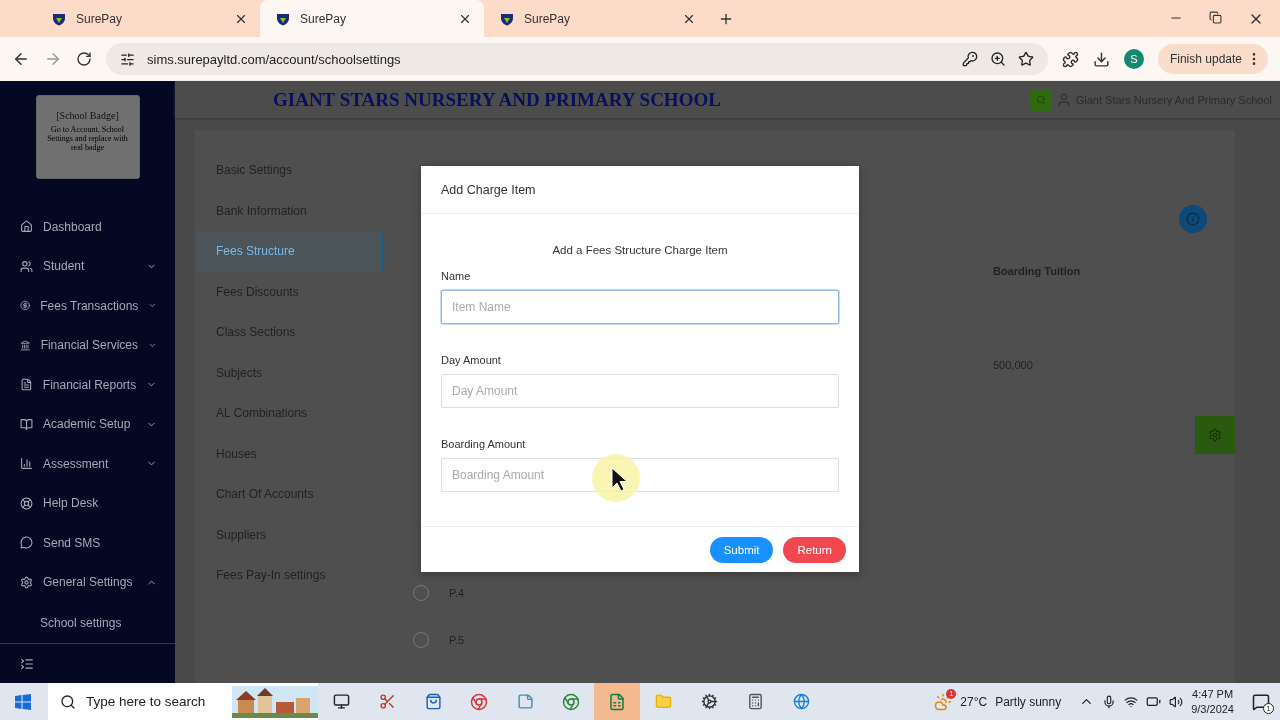 Image resolution: width=1280 pixels, height=720 pixels. I want to click on finish-update-button: Finish update, so click(1212, 59).